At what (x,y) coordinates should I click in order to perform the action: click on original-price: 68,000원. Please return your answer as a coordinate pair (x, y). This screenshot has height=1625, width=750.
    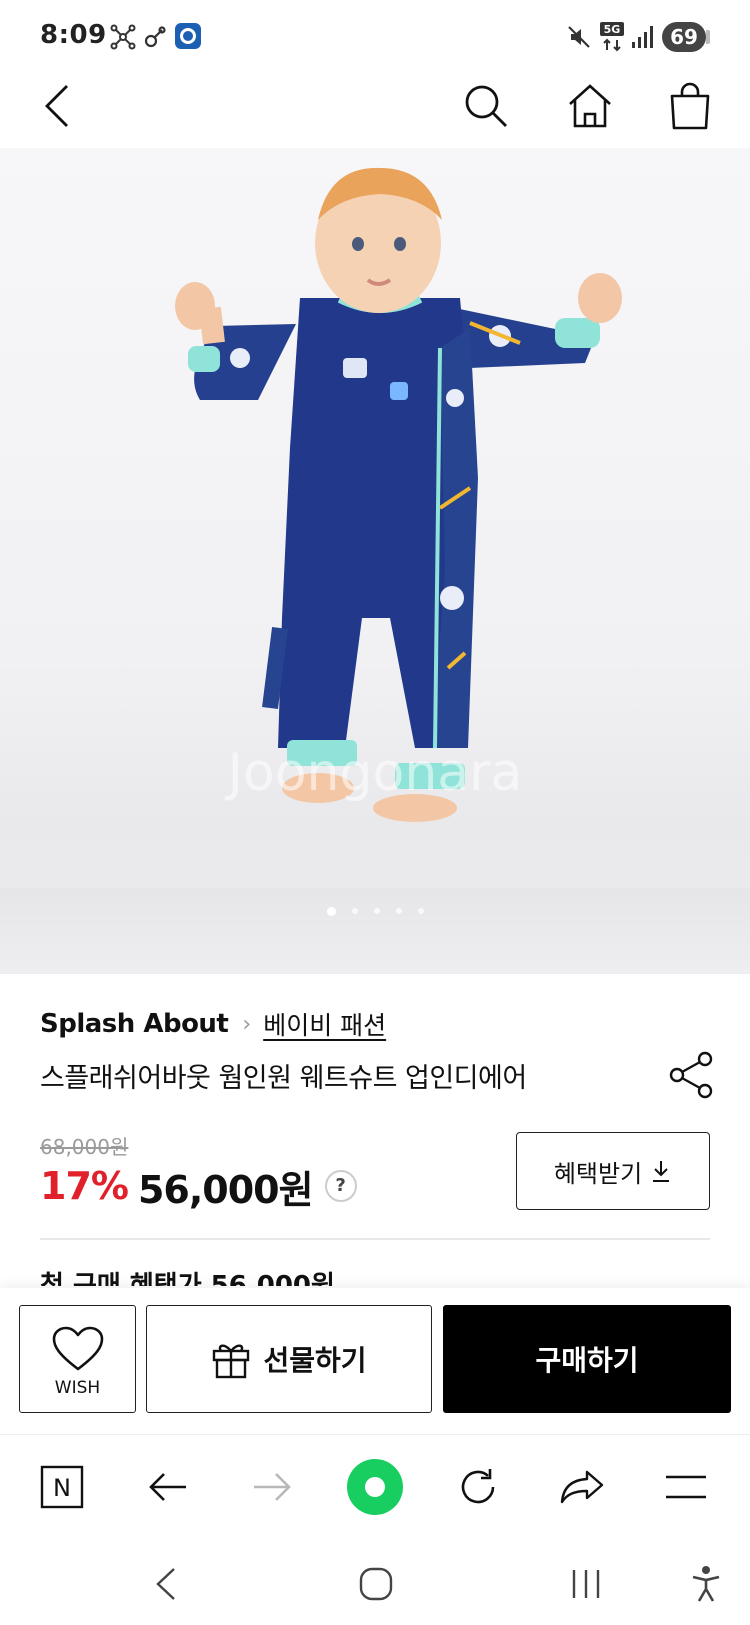
    Looking at the image, I should click on (84, 1147).